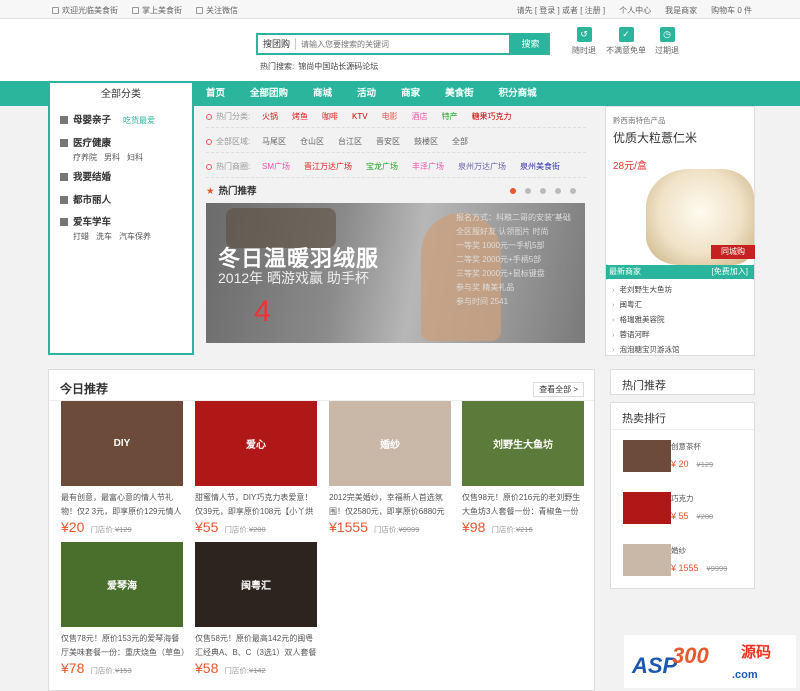  Describe the element at coordinates (109, 228) in the screenshot. I see `category-car: 爱车学车 打蜡 洗车 汽车保养` at that location.